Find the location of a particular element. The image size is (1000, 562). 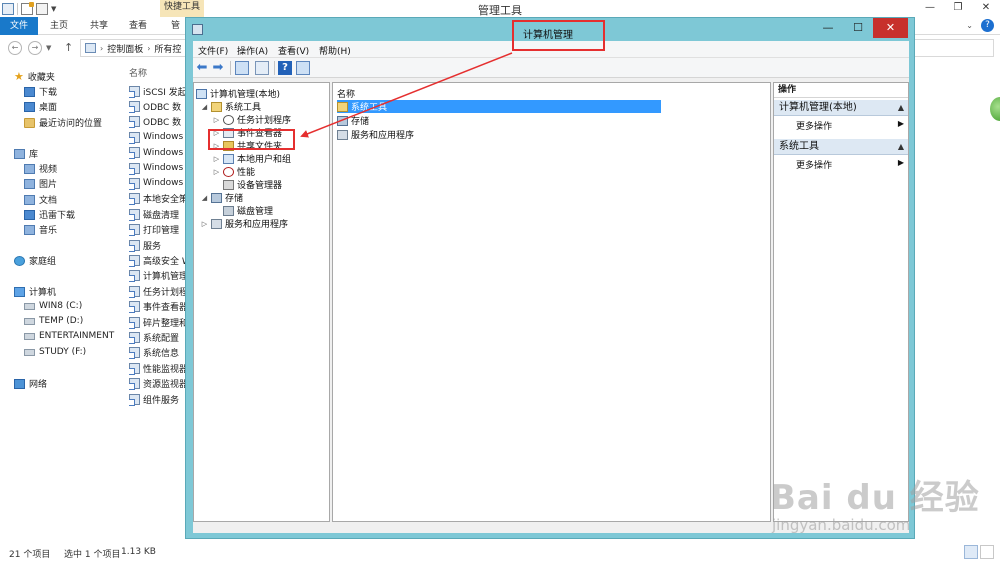

file-list-item: 性能监视器 is located at coordinates (159, 368).